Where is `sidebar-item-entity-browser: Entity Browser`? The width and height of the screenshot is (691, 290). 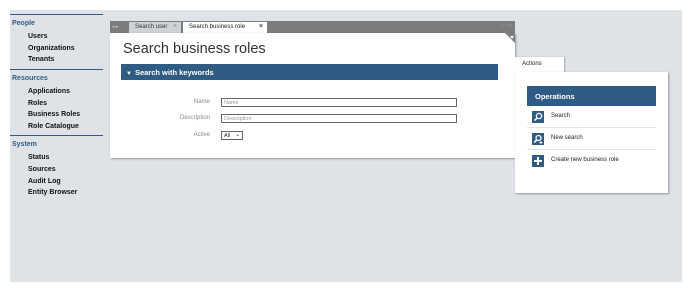
sidebar-item-entity-browser: Entity Browser is located at coordinates (56, 193).